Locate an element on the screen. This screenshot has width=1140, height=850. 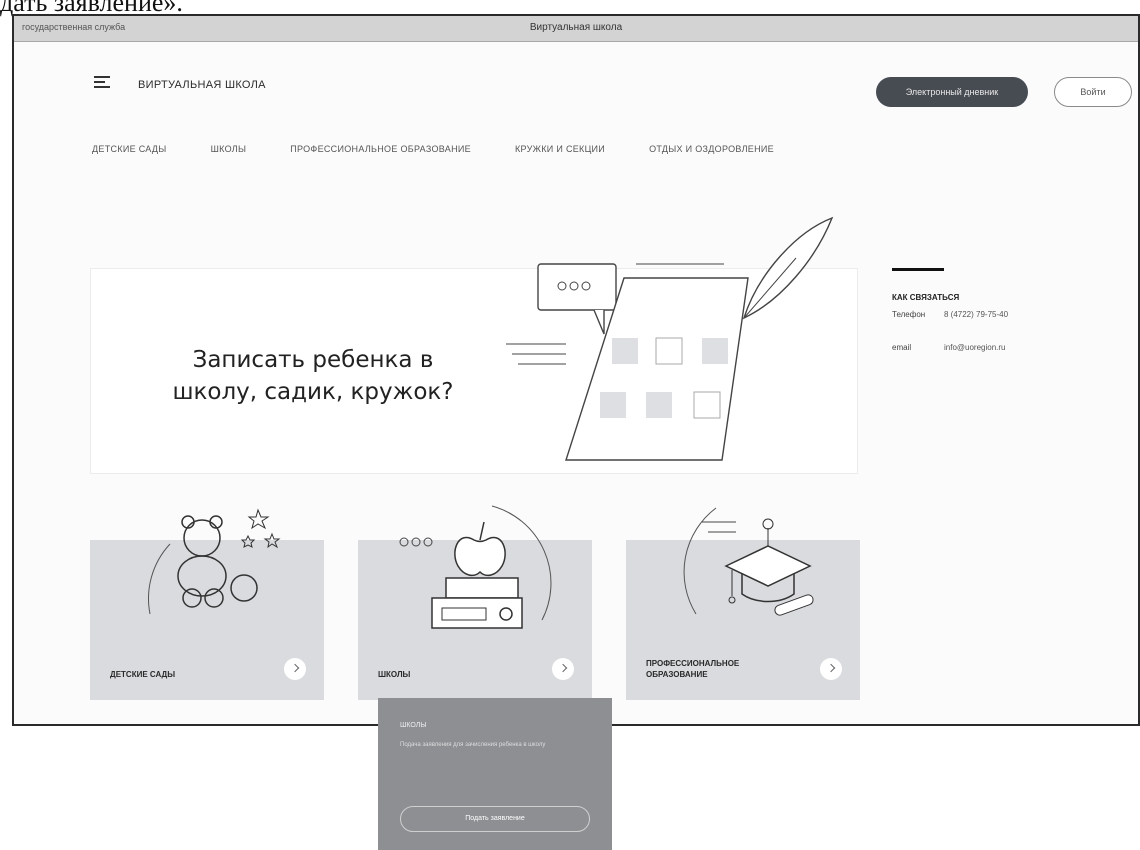
email-label: email is located at coordinates (902, 347).